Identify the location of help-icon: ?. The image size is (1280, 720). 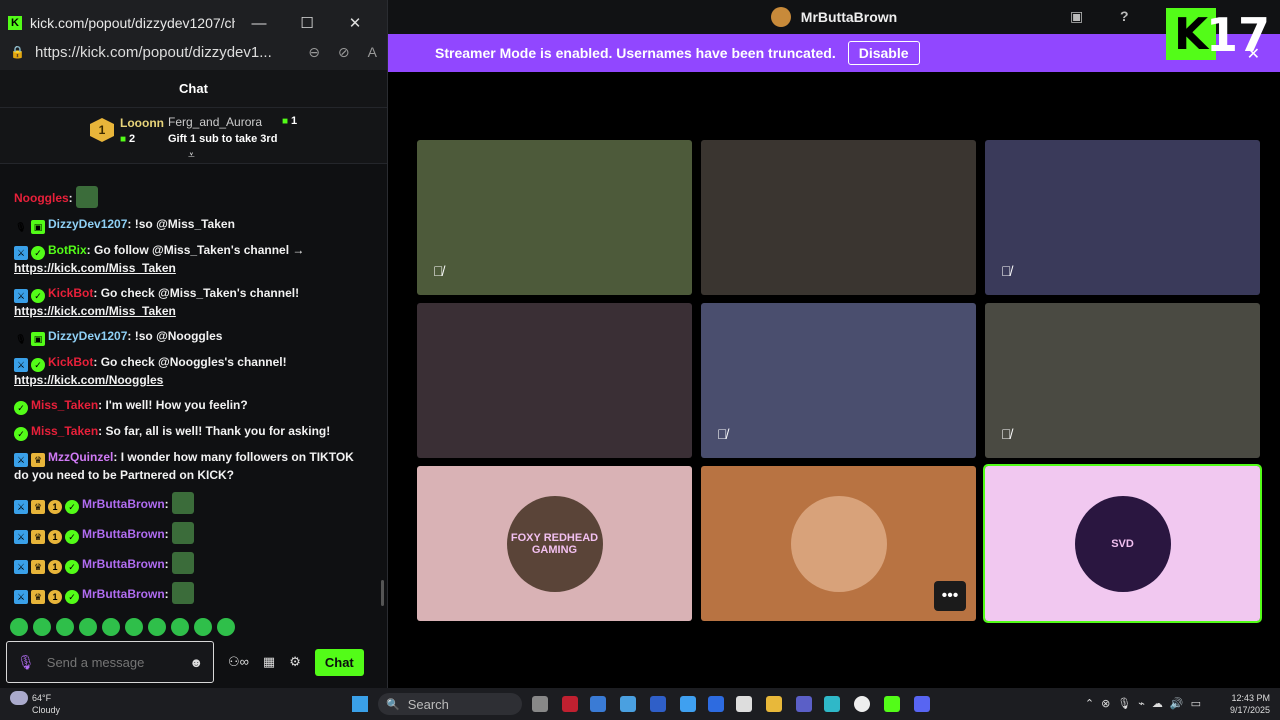
(1124, 16).